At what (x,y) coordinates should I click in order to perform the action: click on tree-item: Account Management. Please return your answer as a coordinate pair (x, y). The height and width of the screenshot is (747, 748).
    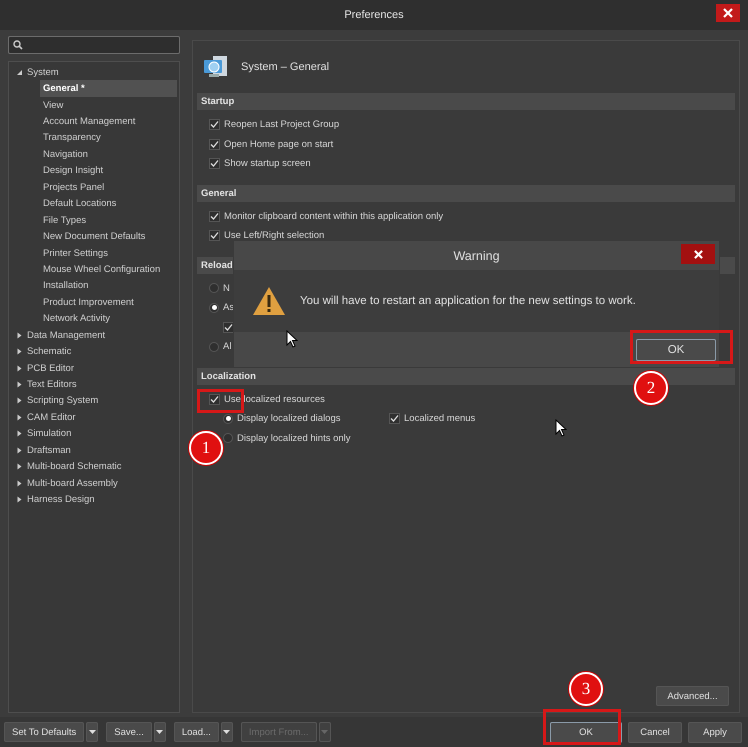
    Looking at the image, I should click on (108, 121).